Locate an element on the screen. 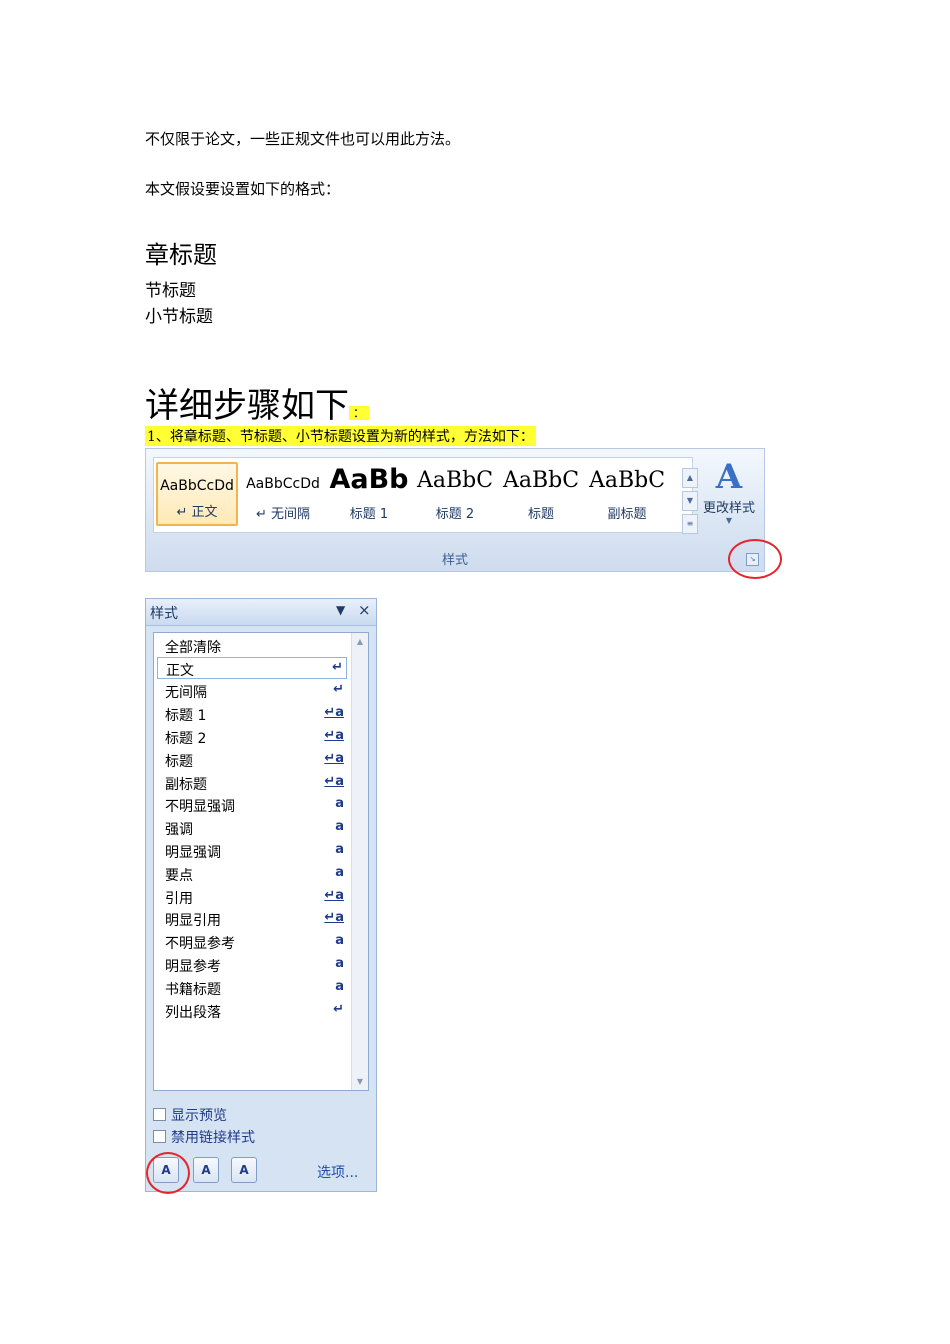  styles-pane-title: 样式 is located at coordinates (164, 614).